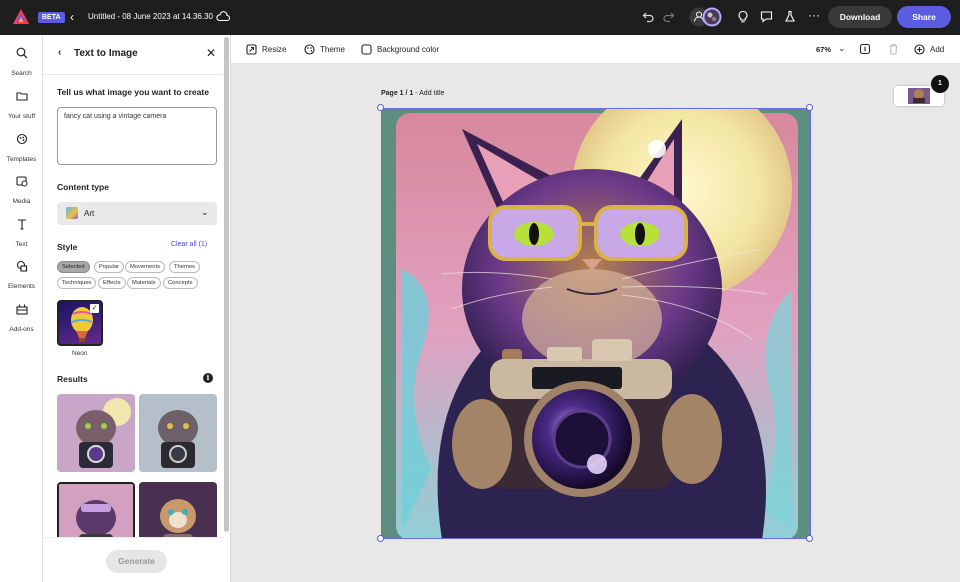 This screenshot has width=960, height=582. What do you see at coordinates (21, 106) in the screenshot?
I see `rail-item-your-stuff: Your stuff` at bounding box center [21, 106].